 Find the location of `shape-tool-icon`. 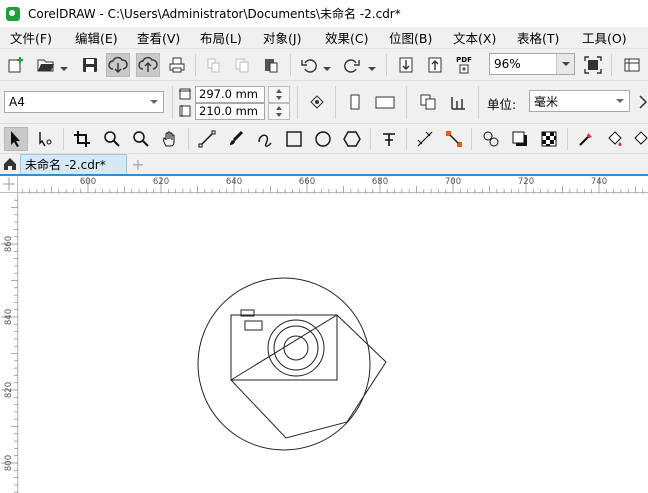

shape-tool-icon is located at coordinates (46, 139).